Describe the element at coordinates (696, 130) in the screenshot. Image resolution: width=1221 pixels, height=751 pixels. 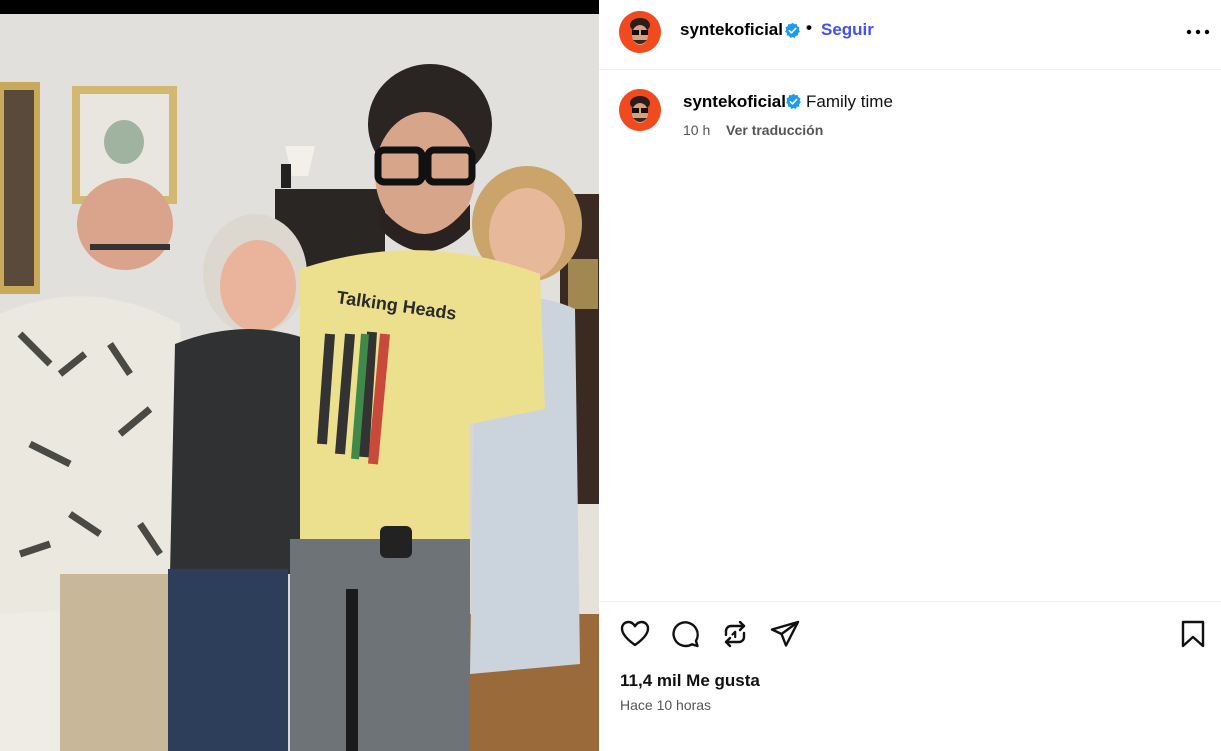
I see `caption-timestamp: 10 h` at that location.